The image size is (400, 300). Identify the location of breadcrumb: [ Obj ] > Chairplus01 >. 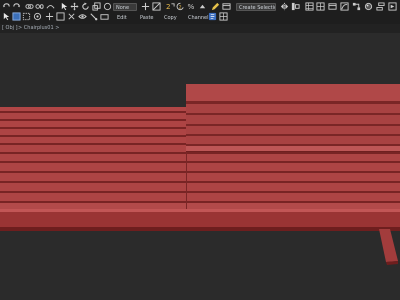
(200, 28).